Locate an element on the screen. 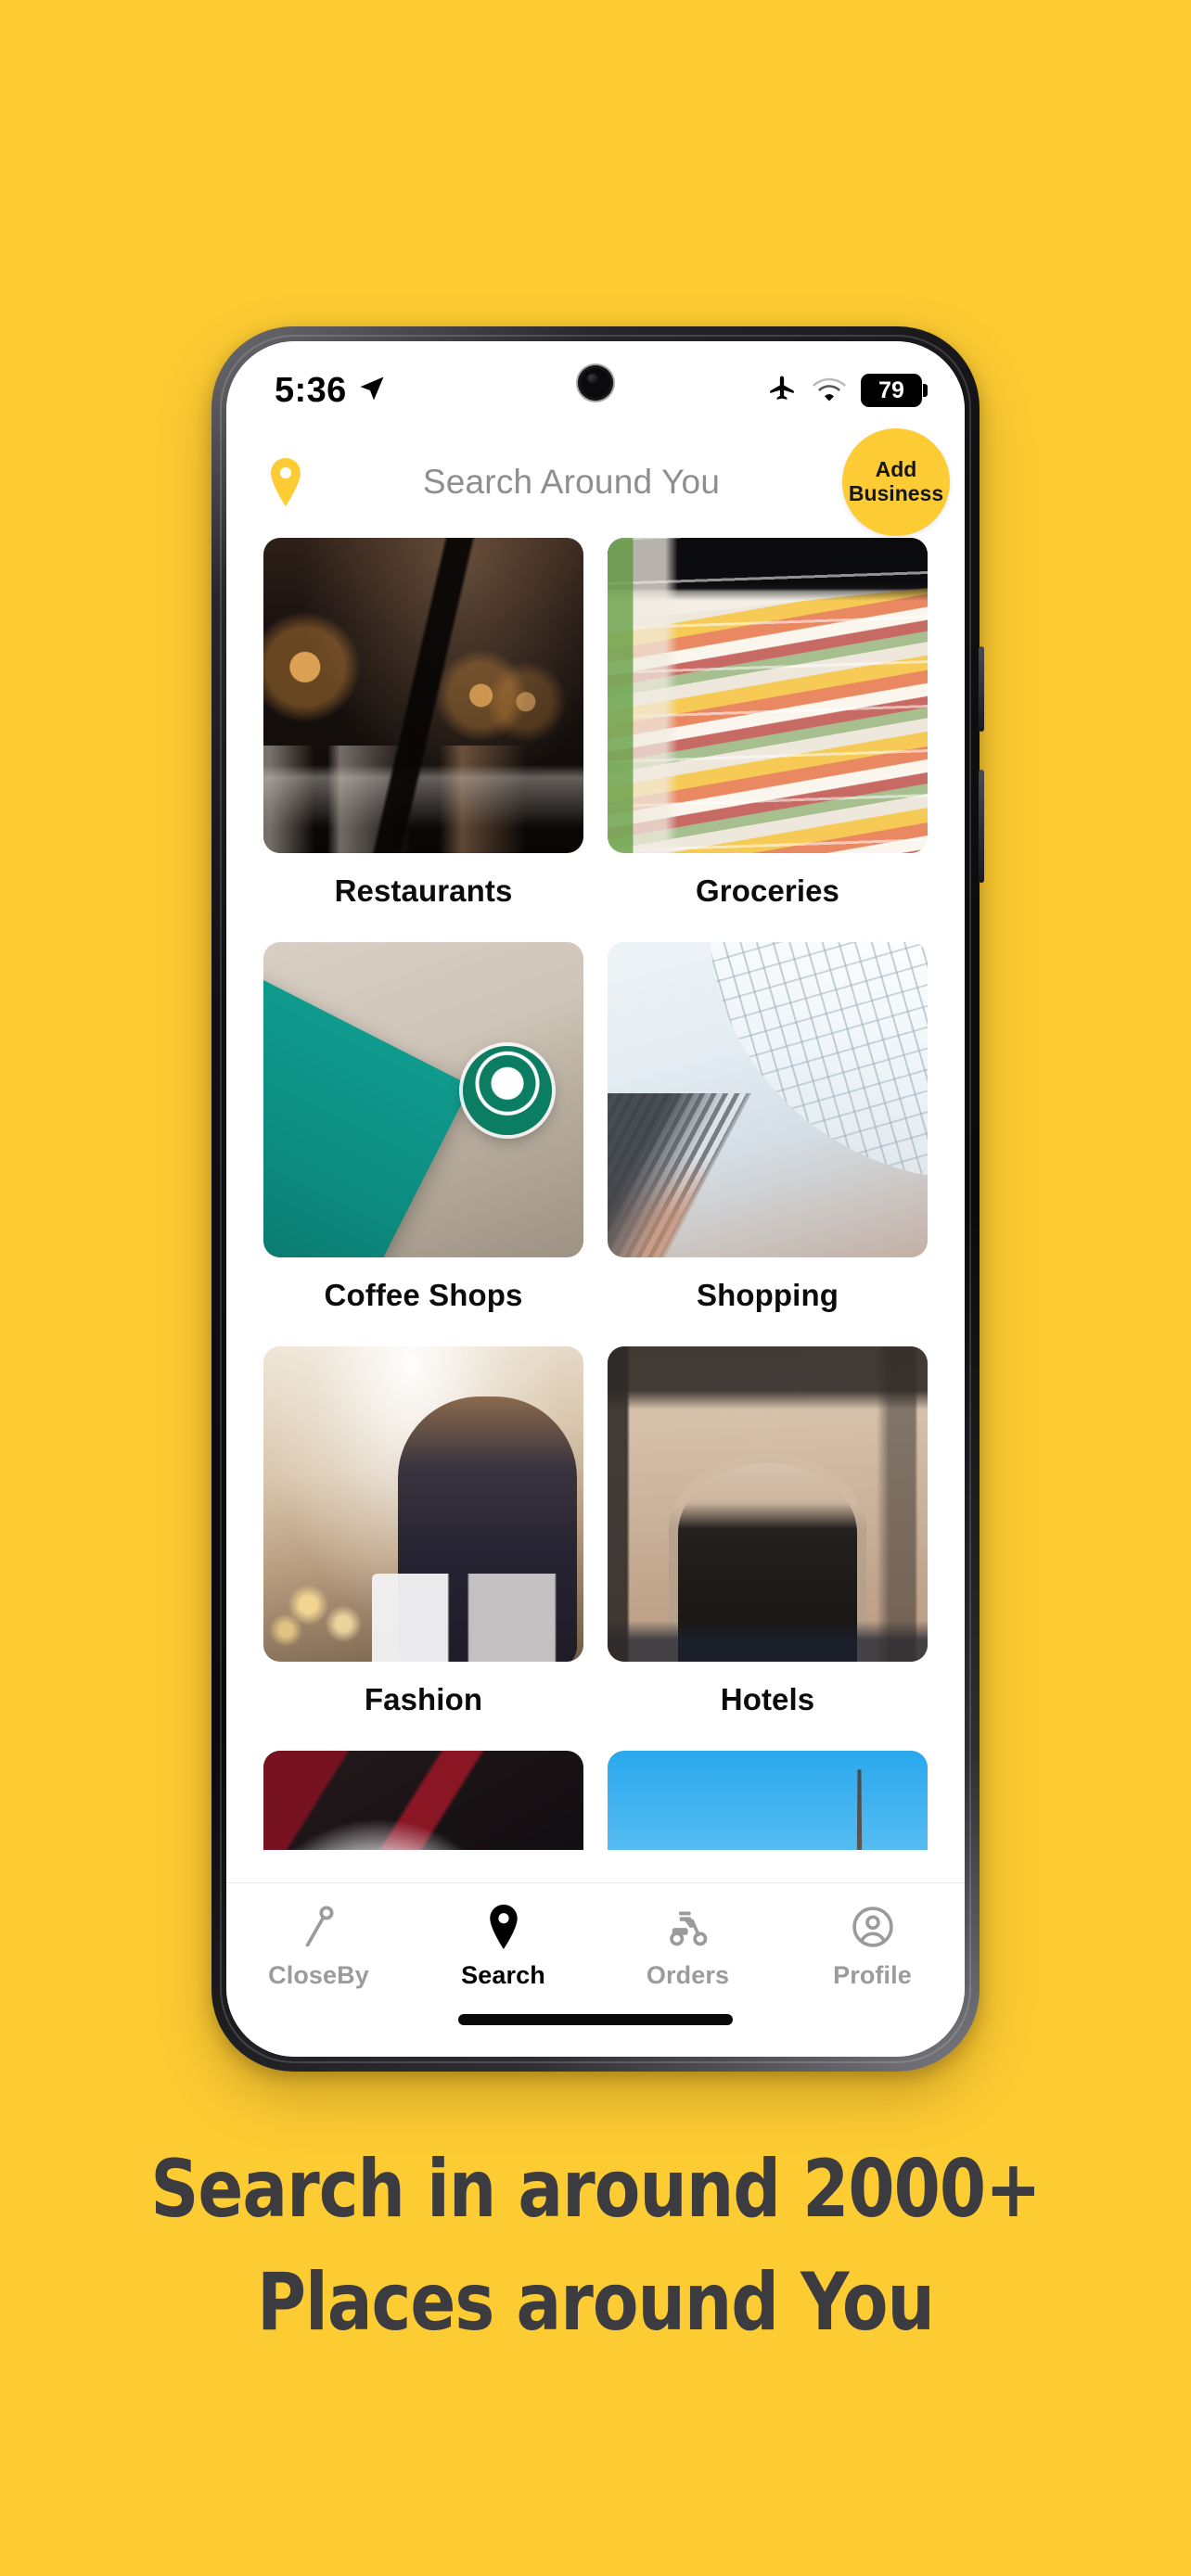 The width and height of the screenshot is (1191, 2576). app-header: Search Around You Add Business is located at coordinates (595, 482).